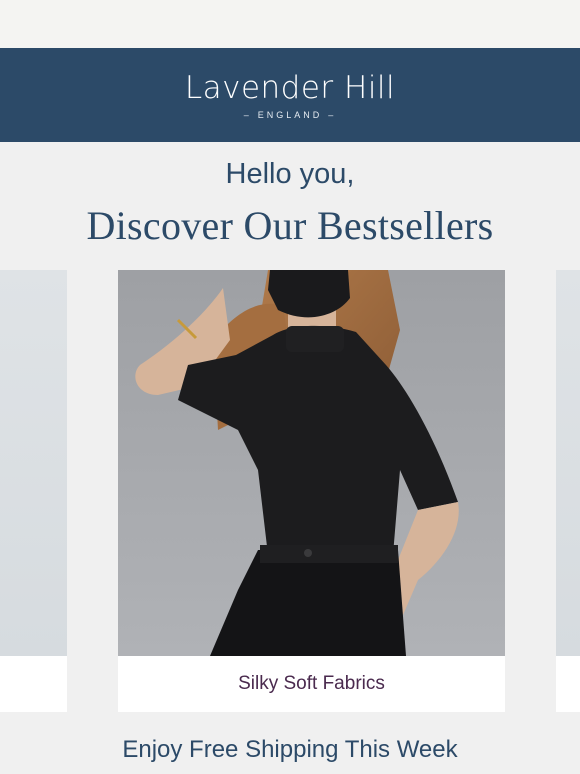 This screenshot has height=774, width=580. I want to click on brand-logo-text: Lavender Hill, so click(290, 88).